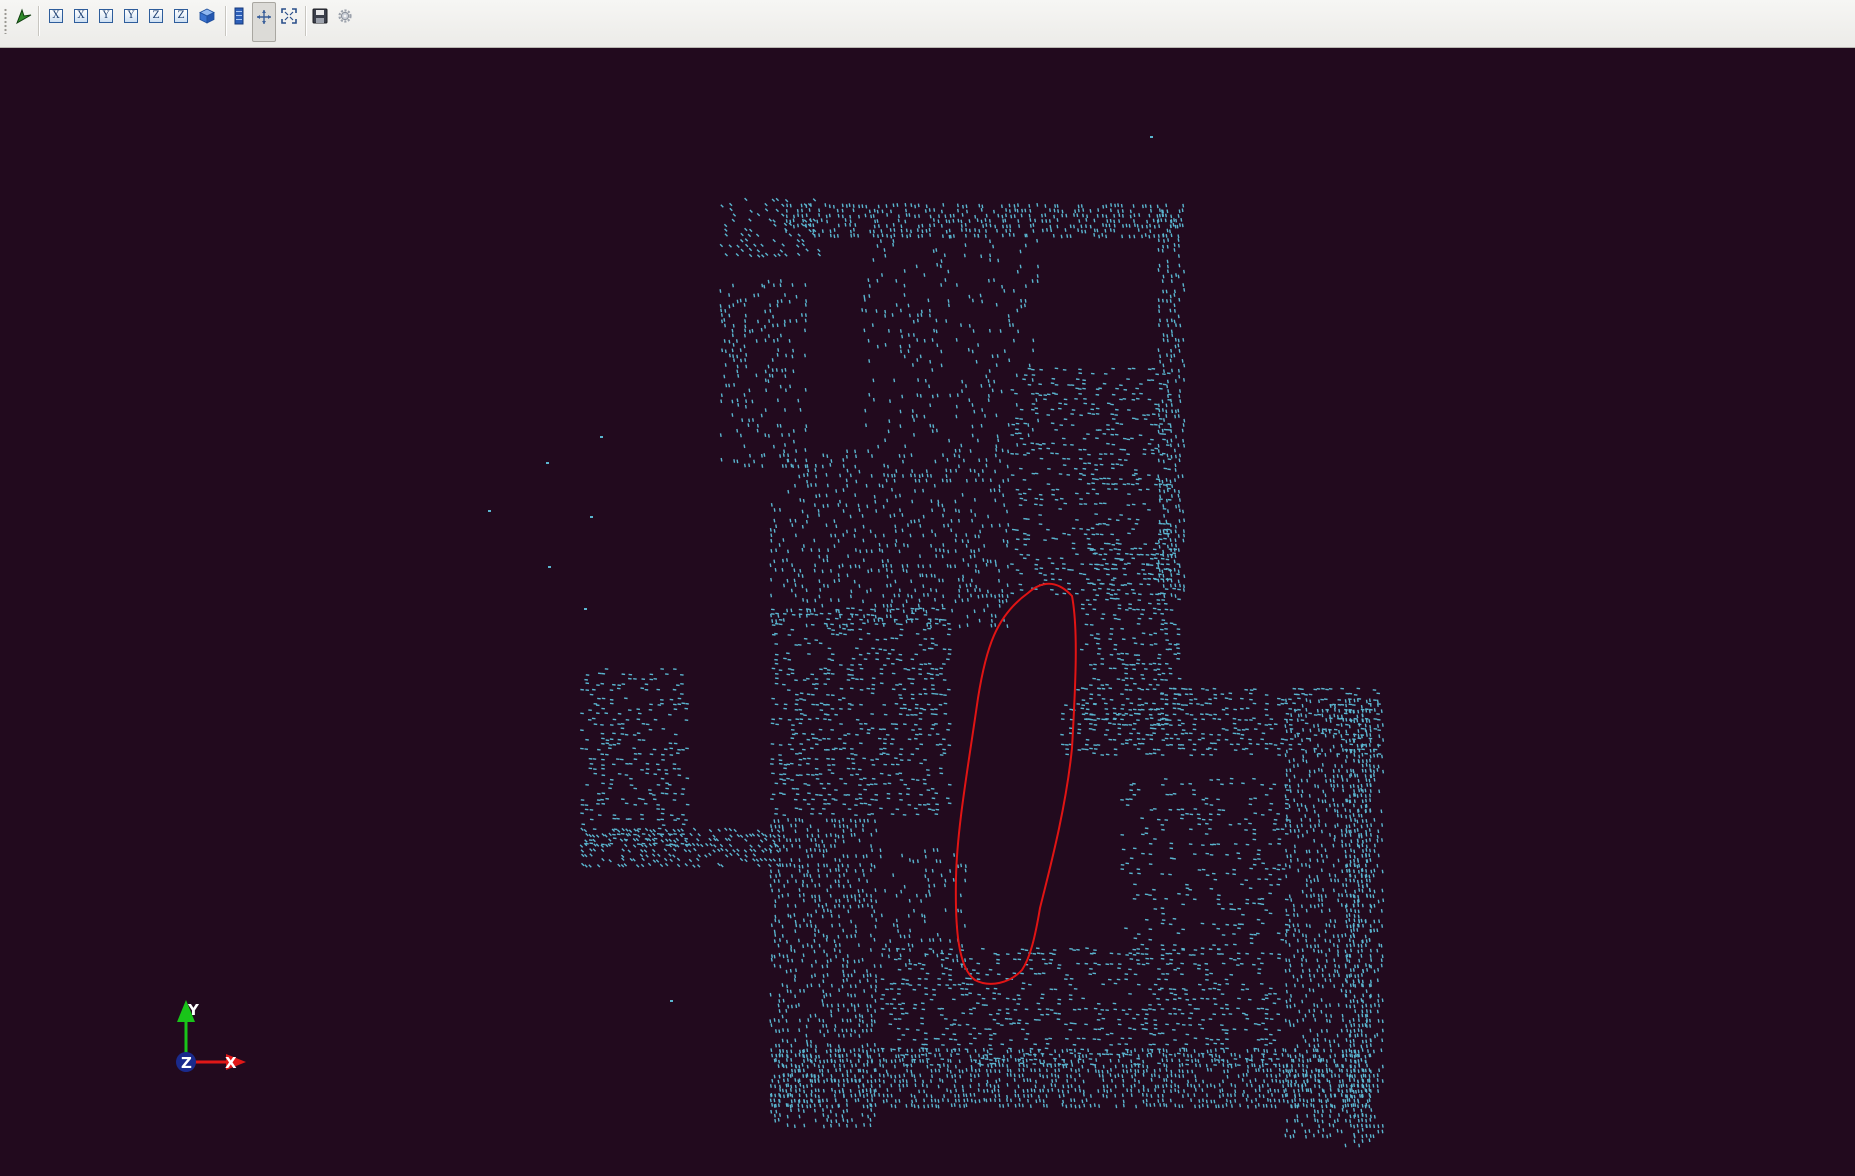 Image resolution: width=1855 pixels, height=1176 pixels. What do you see at coordinates (239, 16) in the screenshot?
I see `toggle-panel-button` at bounding box center [239, 16].